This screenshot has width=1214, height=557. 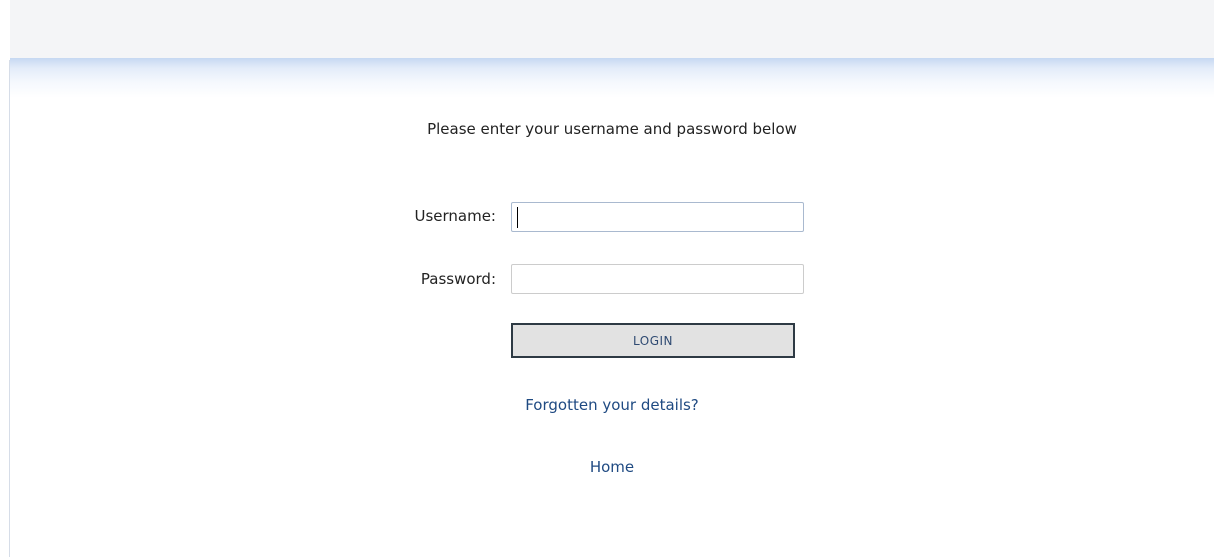 I want to click on header-band, so click(x=612, y=29).